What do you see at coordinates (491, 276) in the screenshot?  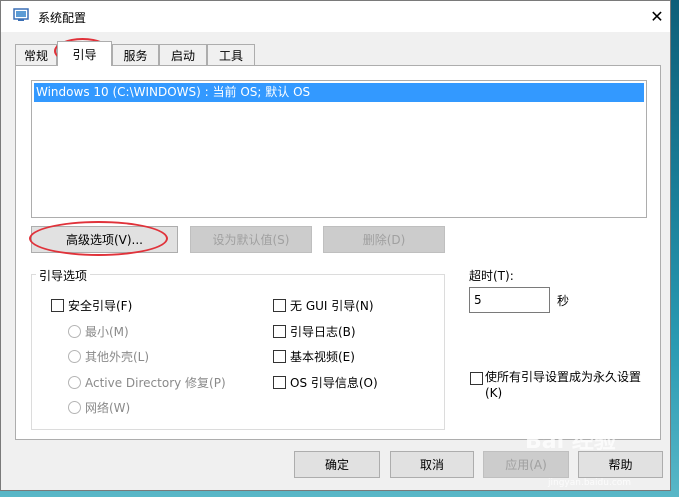 I see `timeout-label: 超时(T):` at bounding box center [491, 276].